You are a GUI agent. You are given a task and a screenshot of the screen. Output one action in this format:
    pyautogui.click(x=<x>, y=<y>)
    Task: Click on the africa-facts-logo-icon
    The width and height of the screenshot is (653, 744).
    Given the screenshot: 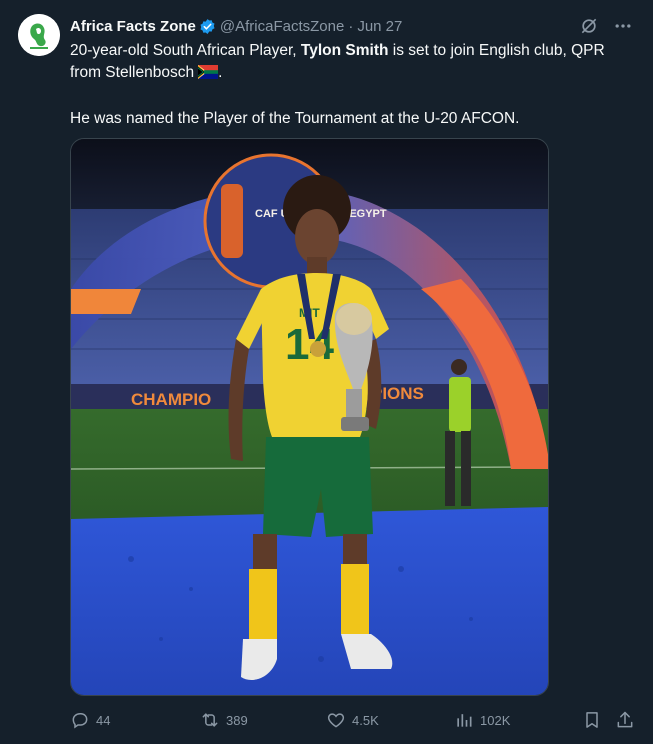 What is the action you would take?
    pyautogui.click(x=39, y=35)
    